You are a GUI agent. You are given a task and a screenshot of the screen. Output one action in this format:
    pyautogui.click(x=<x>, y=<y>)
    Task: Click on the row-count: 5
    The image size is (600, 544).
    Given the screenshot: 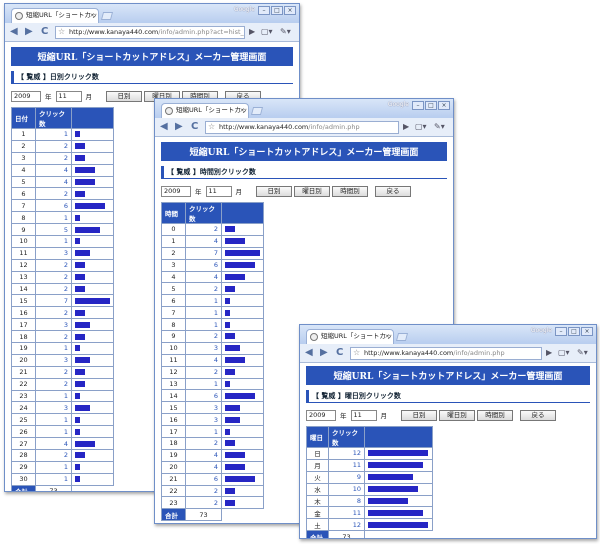 What is the action you would take?
    pyautogui.click(x=53, y=230)
    